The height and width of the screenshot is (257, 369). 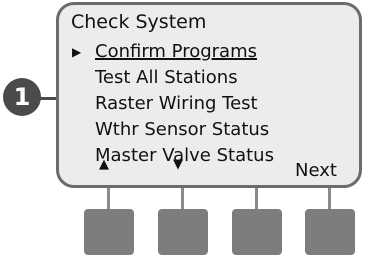 What do you see at coordinates (166, 77) in the screenshot?
I see `menu-item-test-all-stations: Test All Stations` at bounding box center [166, 77].